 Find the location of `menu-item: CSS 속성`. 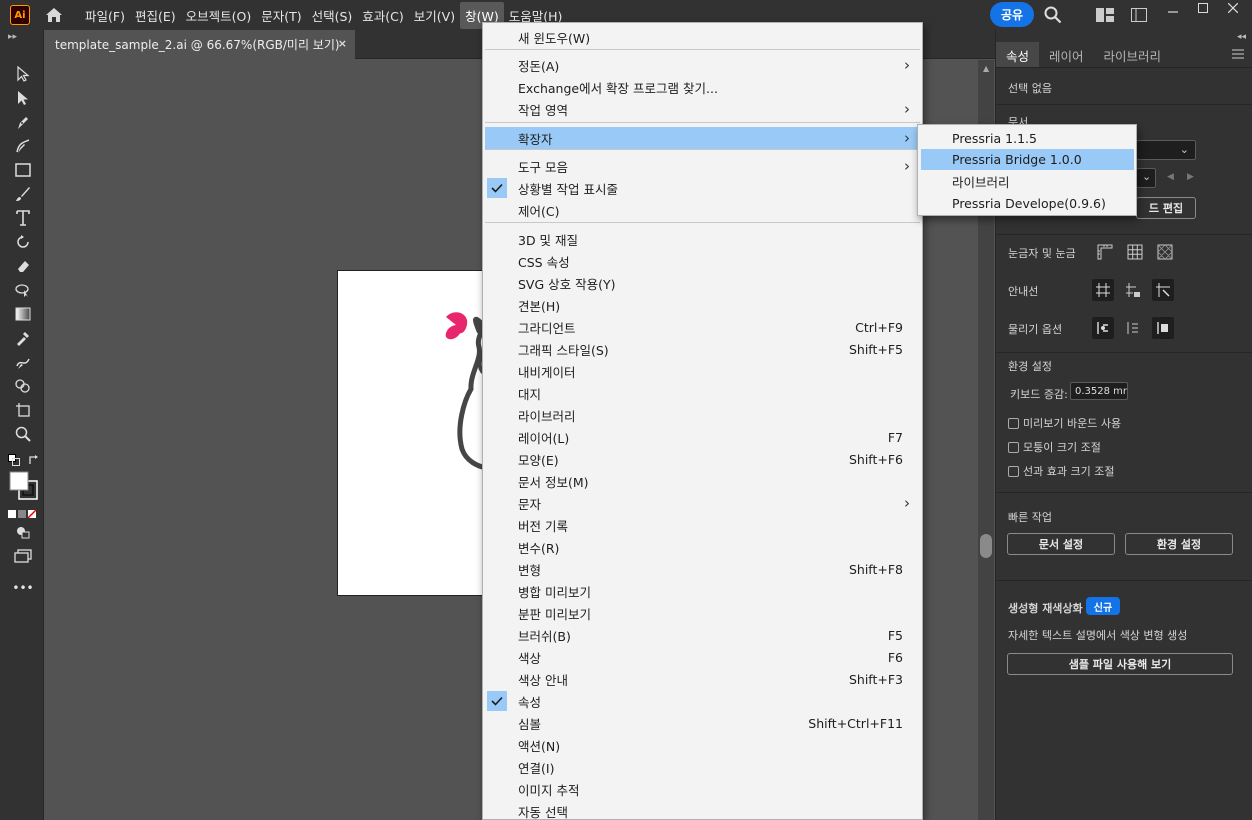

menu-item: CSS 속성 is located at coordinates (702, 261).